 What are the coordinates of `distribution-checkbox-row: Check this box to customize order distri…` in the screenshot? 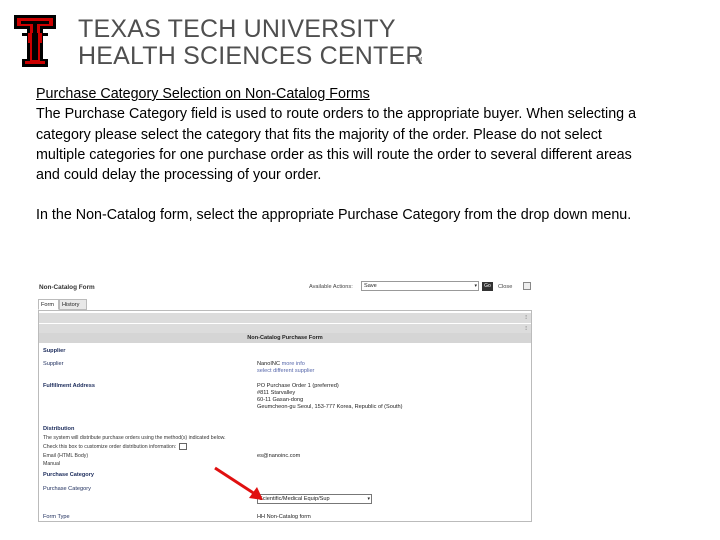 It's located at (115, 446).